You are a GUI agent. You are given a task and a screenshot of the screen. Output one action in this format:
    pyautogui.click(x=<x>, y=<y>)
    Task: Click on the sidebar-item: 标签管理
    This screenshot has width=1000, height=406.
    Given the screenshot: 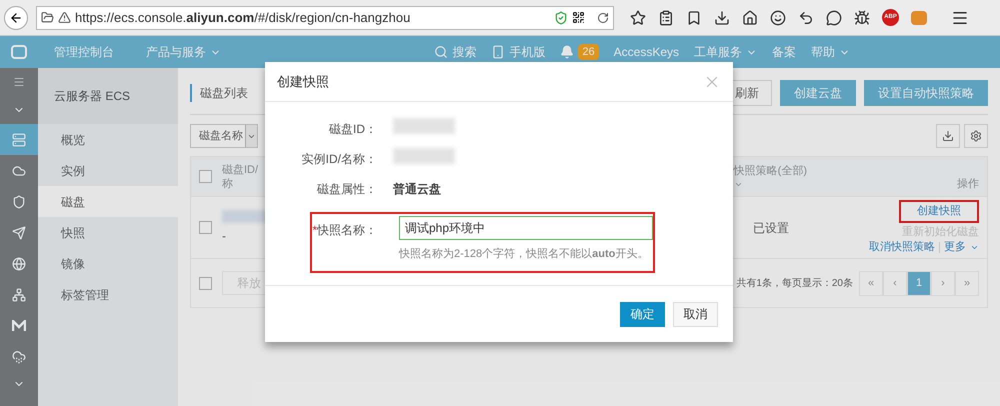 What is the action you would take?
    pyautogui.click(x=108, y=294)
    